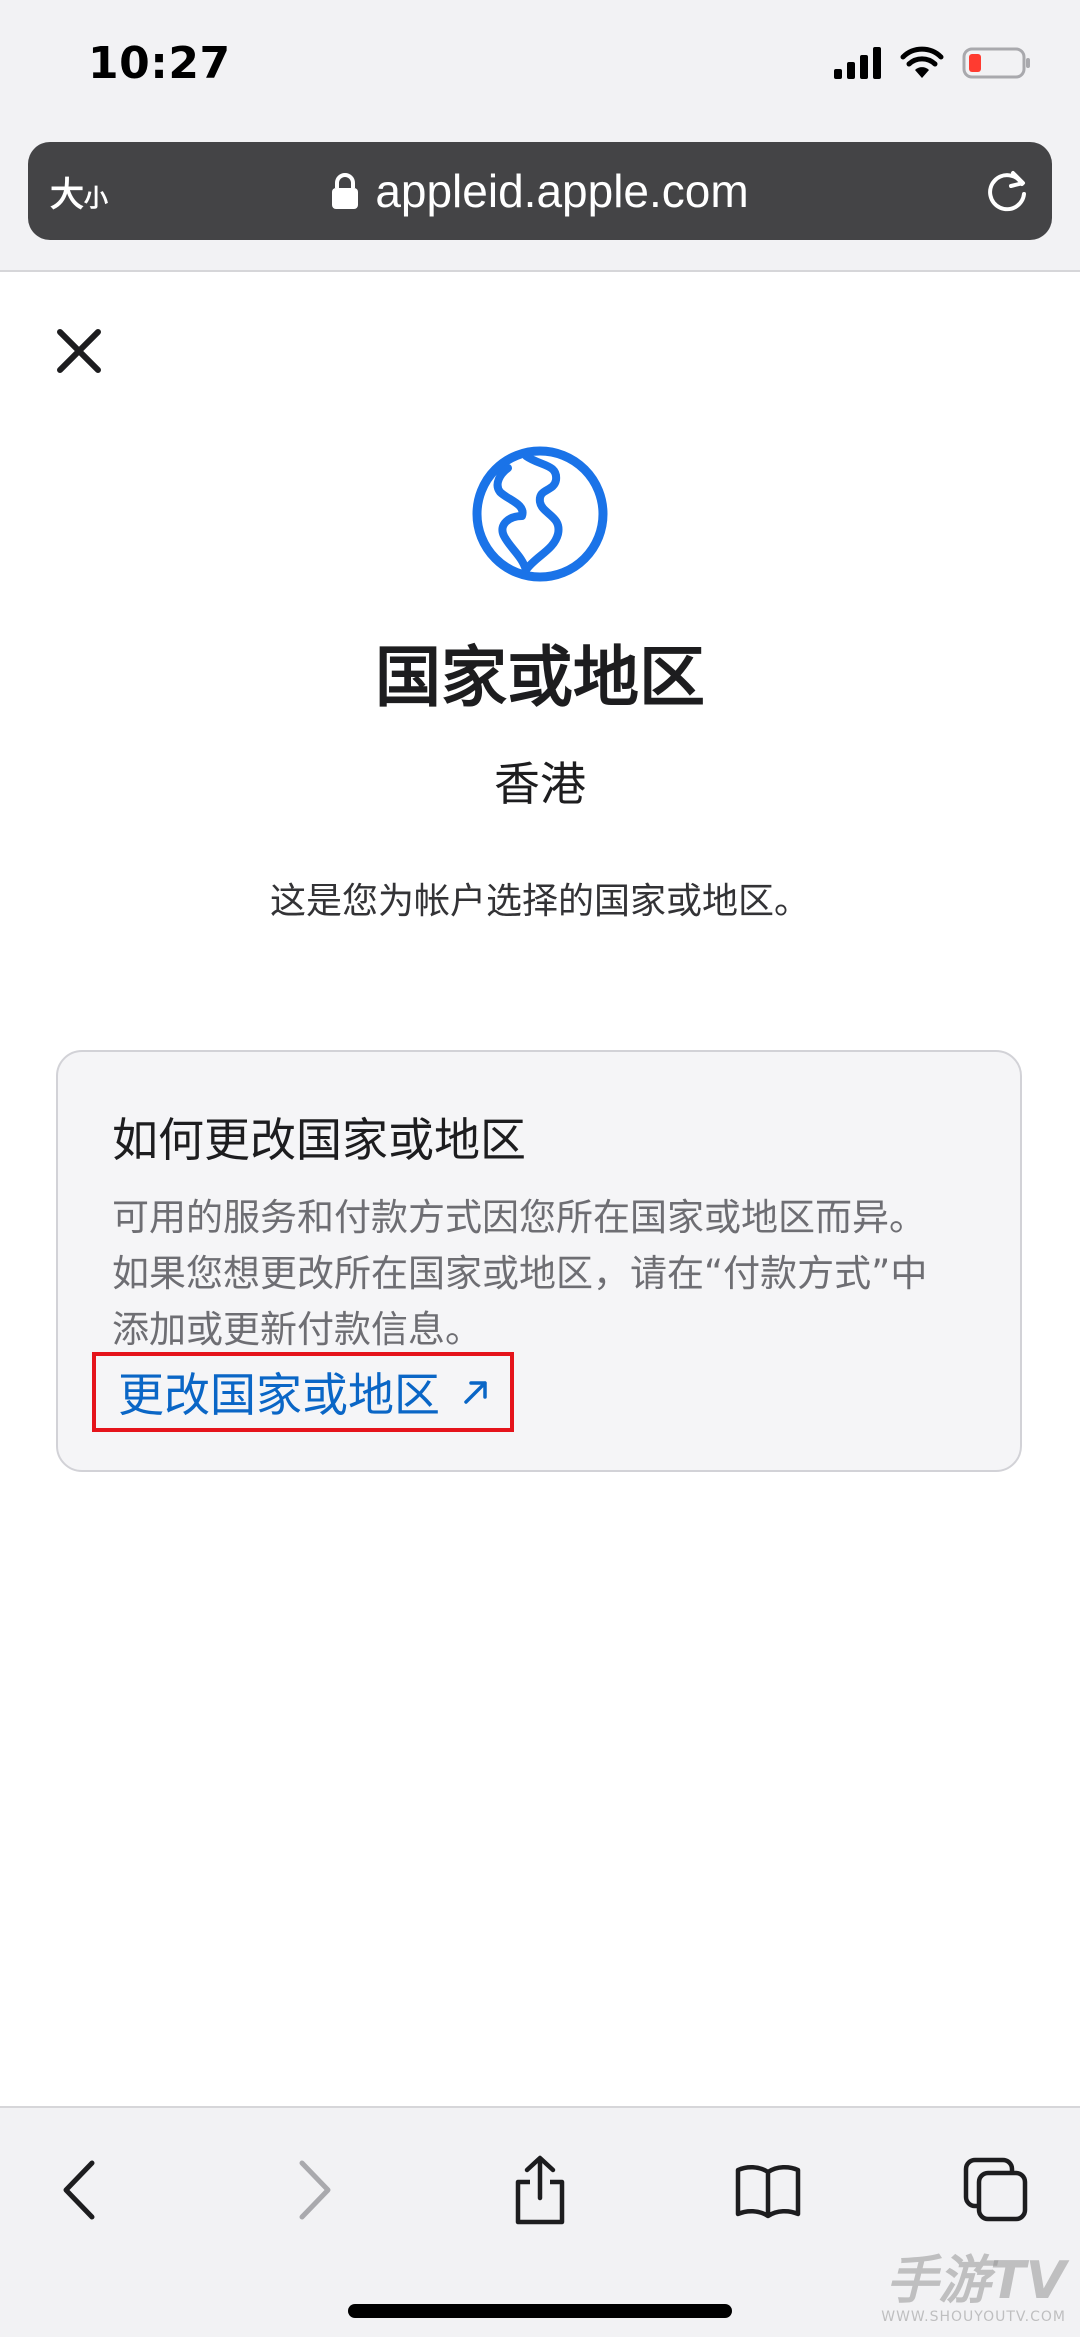 The image size is (1080, 2337). What do you see at coordinates (540, 514) in the screenshot?
I see `globe-icon` at bounding box center [540, 514].